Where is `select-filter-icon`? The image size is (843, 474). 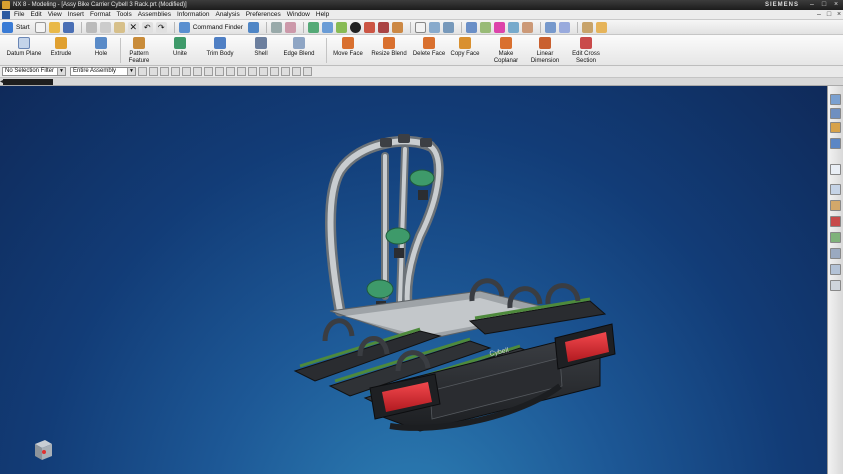 select-filter-icon is located at coordinates (142, 71).